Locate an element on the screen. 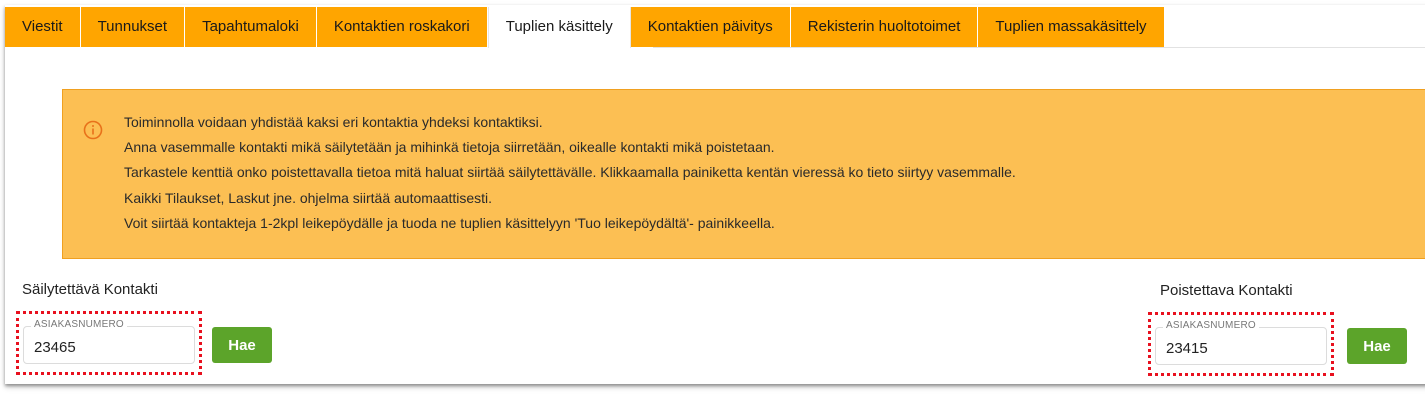 This screenshot has width=1425, height=404. keep-customer-number-field: ASIAKASNUMERO is located at coordinates (109, 341).